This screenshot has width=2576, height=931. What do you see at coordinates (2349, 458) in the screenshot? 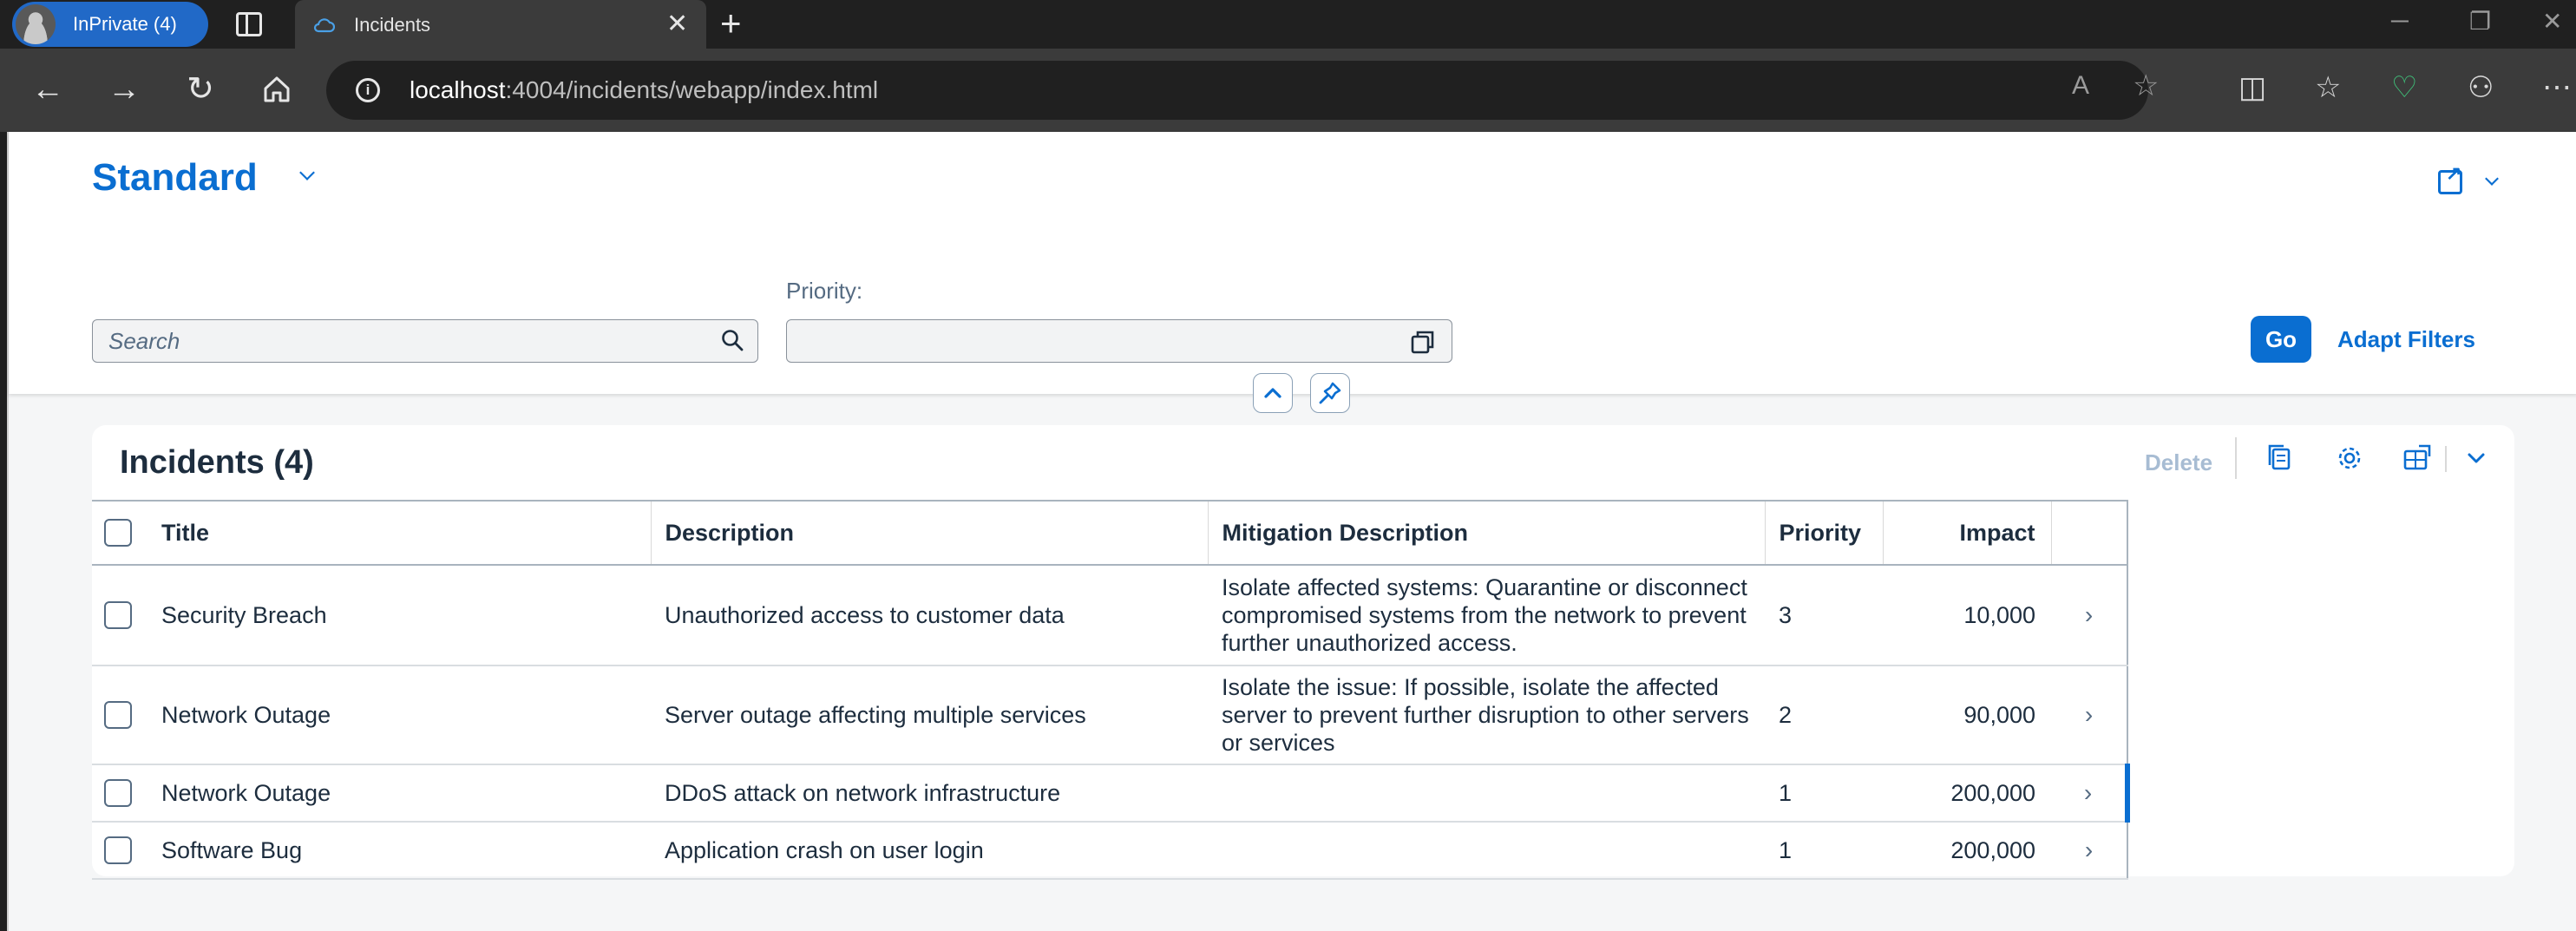
I see `settings-gear-icon` at bounding box center [2349, 458].